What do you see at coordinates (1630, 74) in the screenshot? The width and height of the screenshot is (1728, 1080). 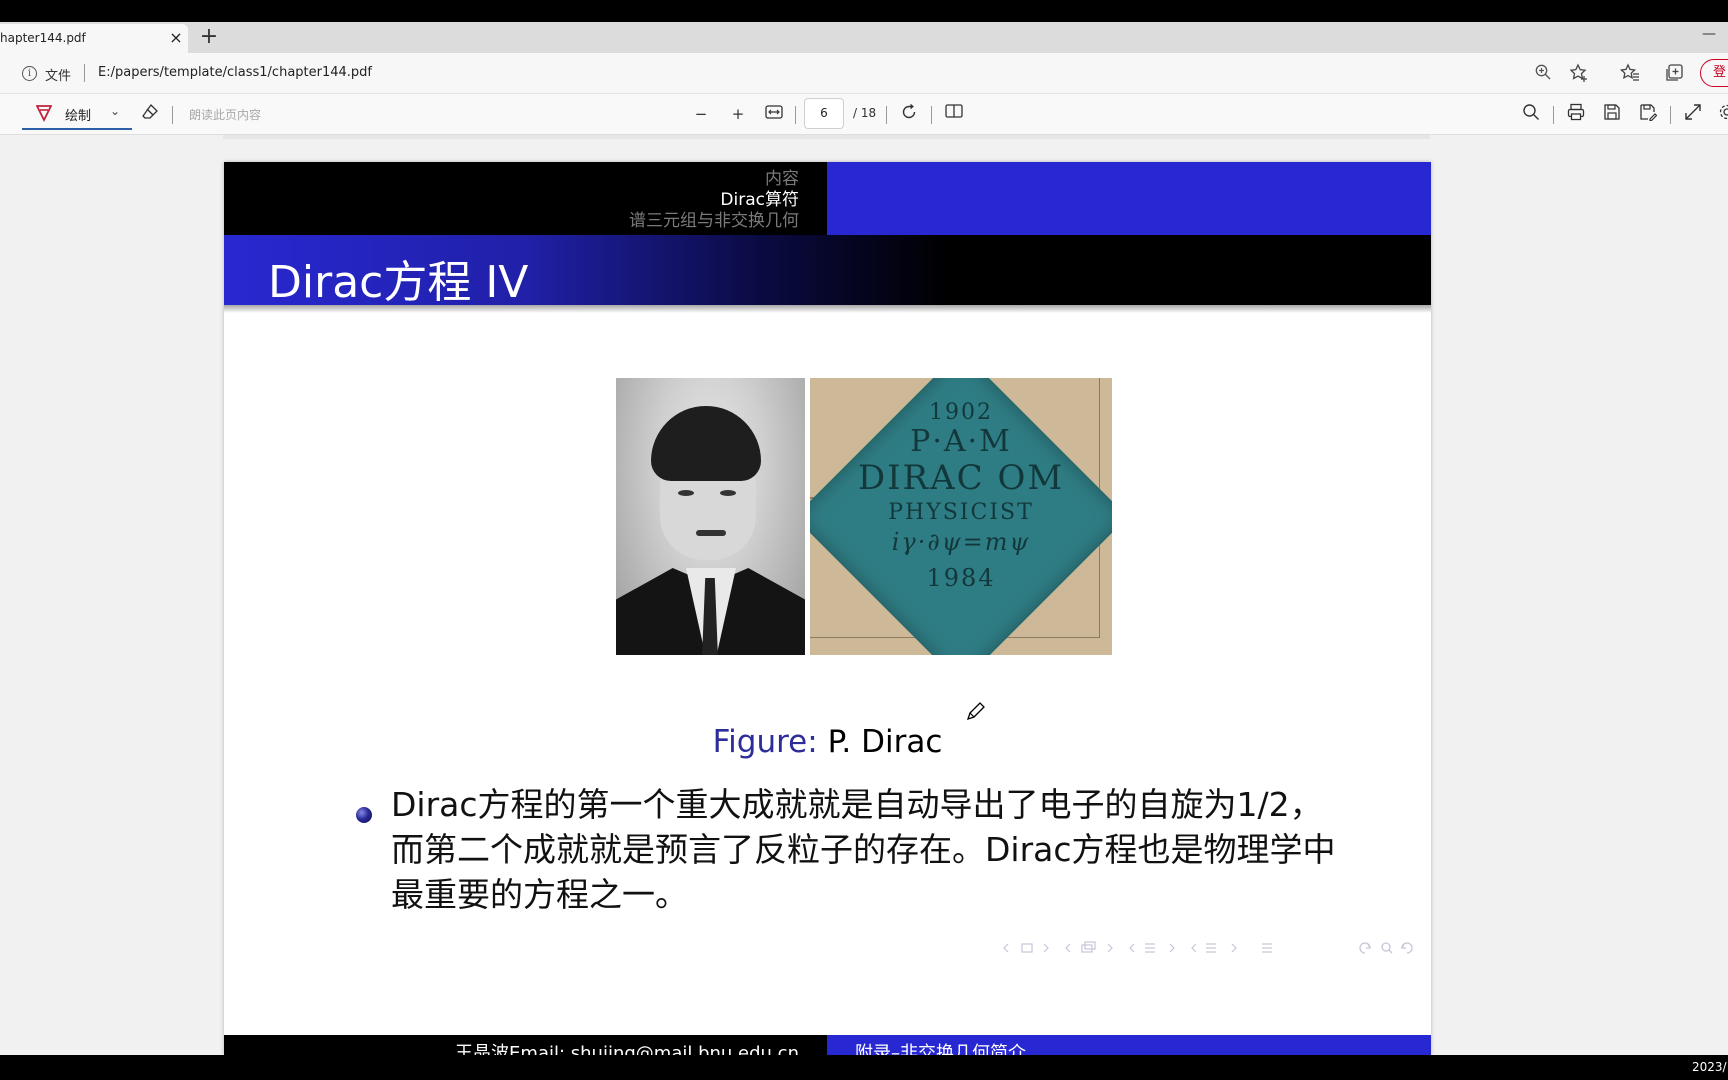 I see `favorites-icon` at bounding box center [1630, 74].